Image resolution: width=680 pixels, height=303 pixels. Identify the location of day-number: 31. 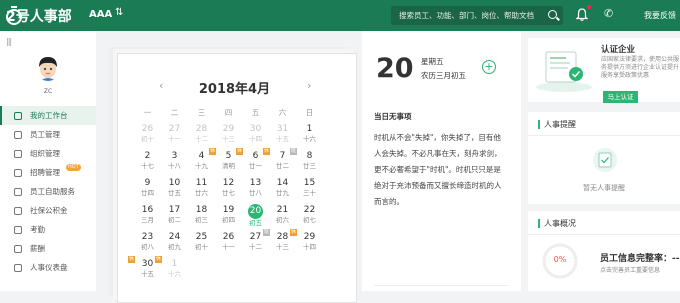
(282, 129).